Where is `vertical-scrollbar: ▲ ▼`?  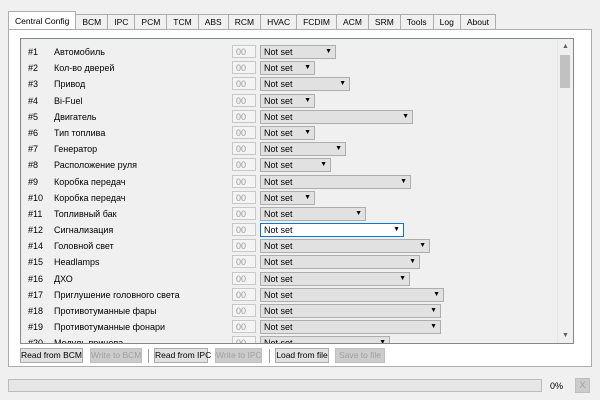
vertical-scrollbar: ▲ ▼ is located at coordinates (565, 191).